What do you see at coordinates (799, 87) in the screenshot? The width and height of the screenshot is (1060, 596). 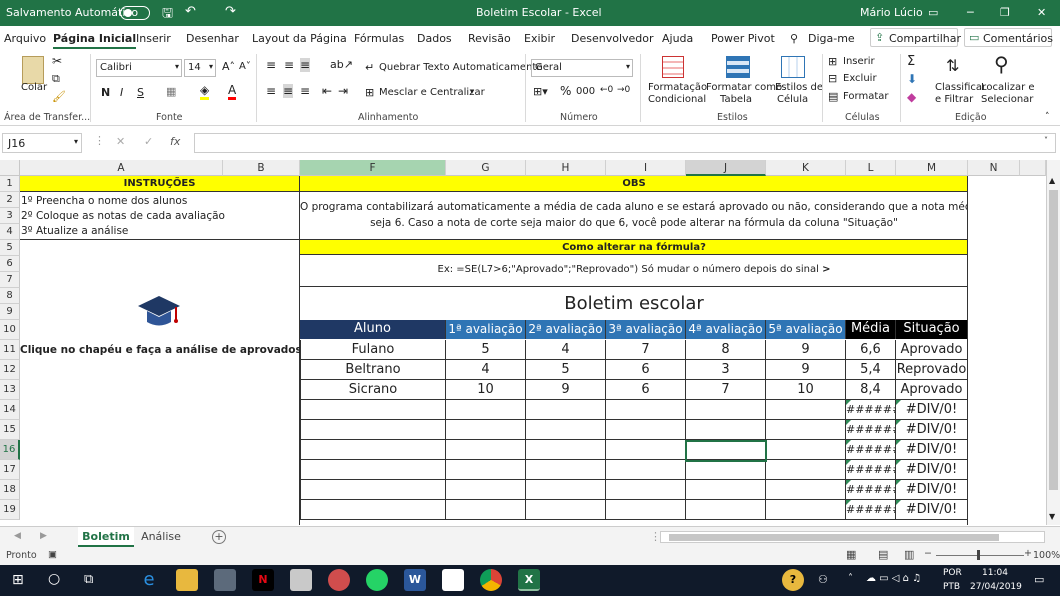 I see `cell-styles-label-1: Estilos de` at bounding box center [799, 87].